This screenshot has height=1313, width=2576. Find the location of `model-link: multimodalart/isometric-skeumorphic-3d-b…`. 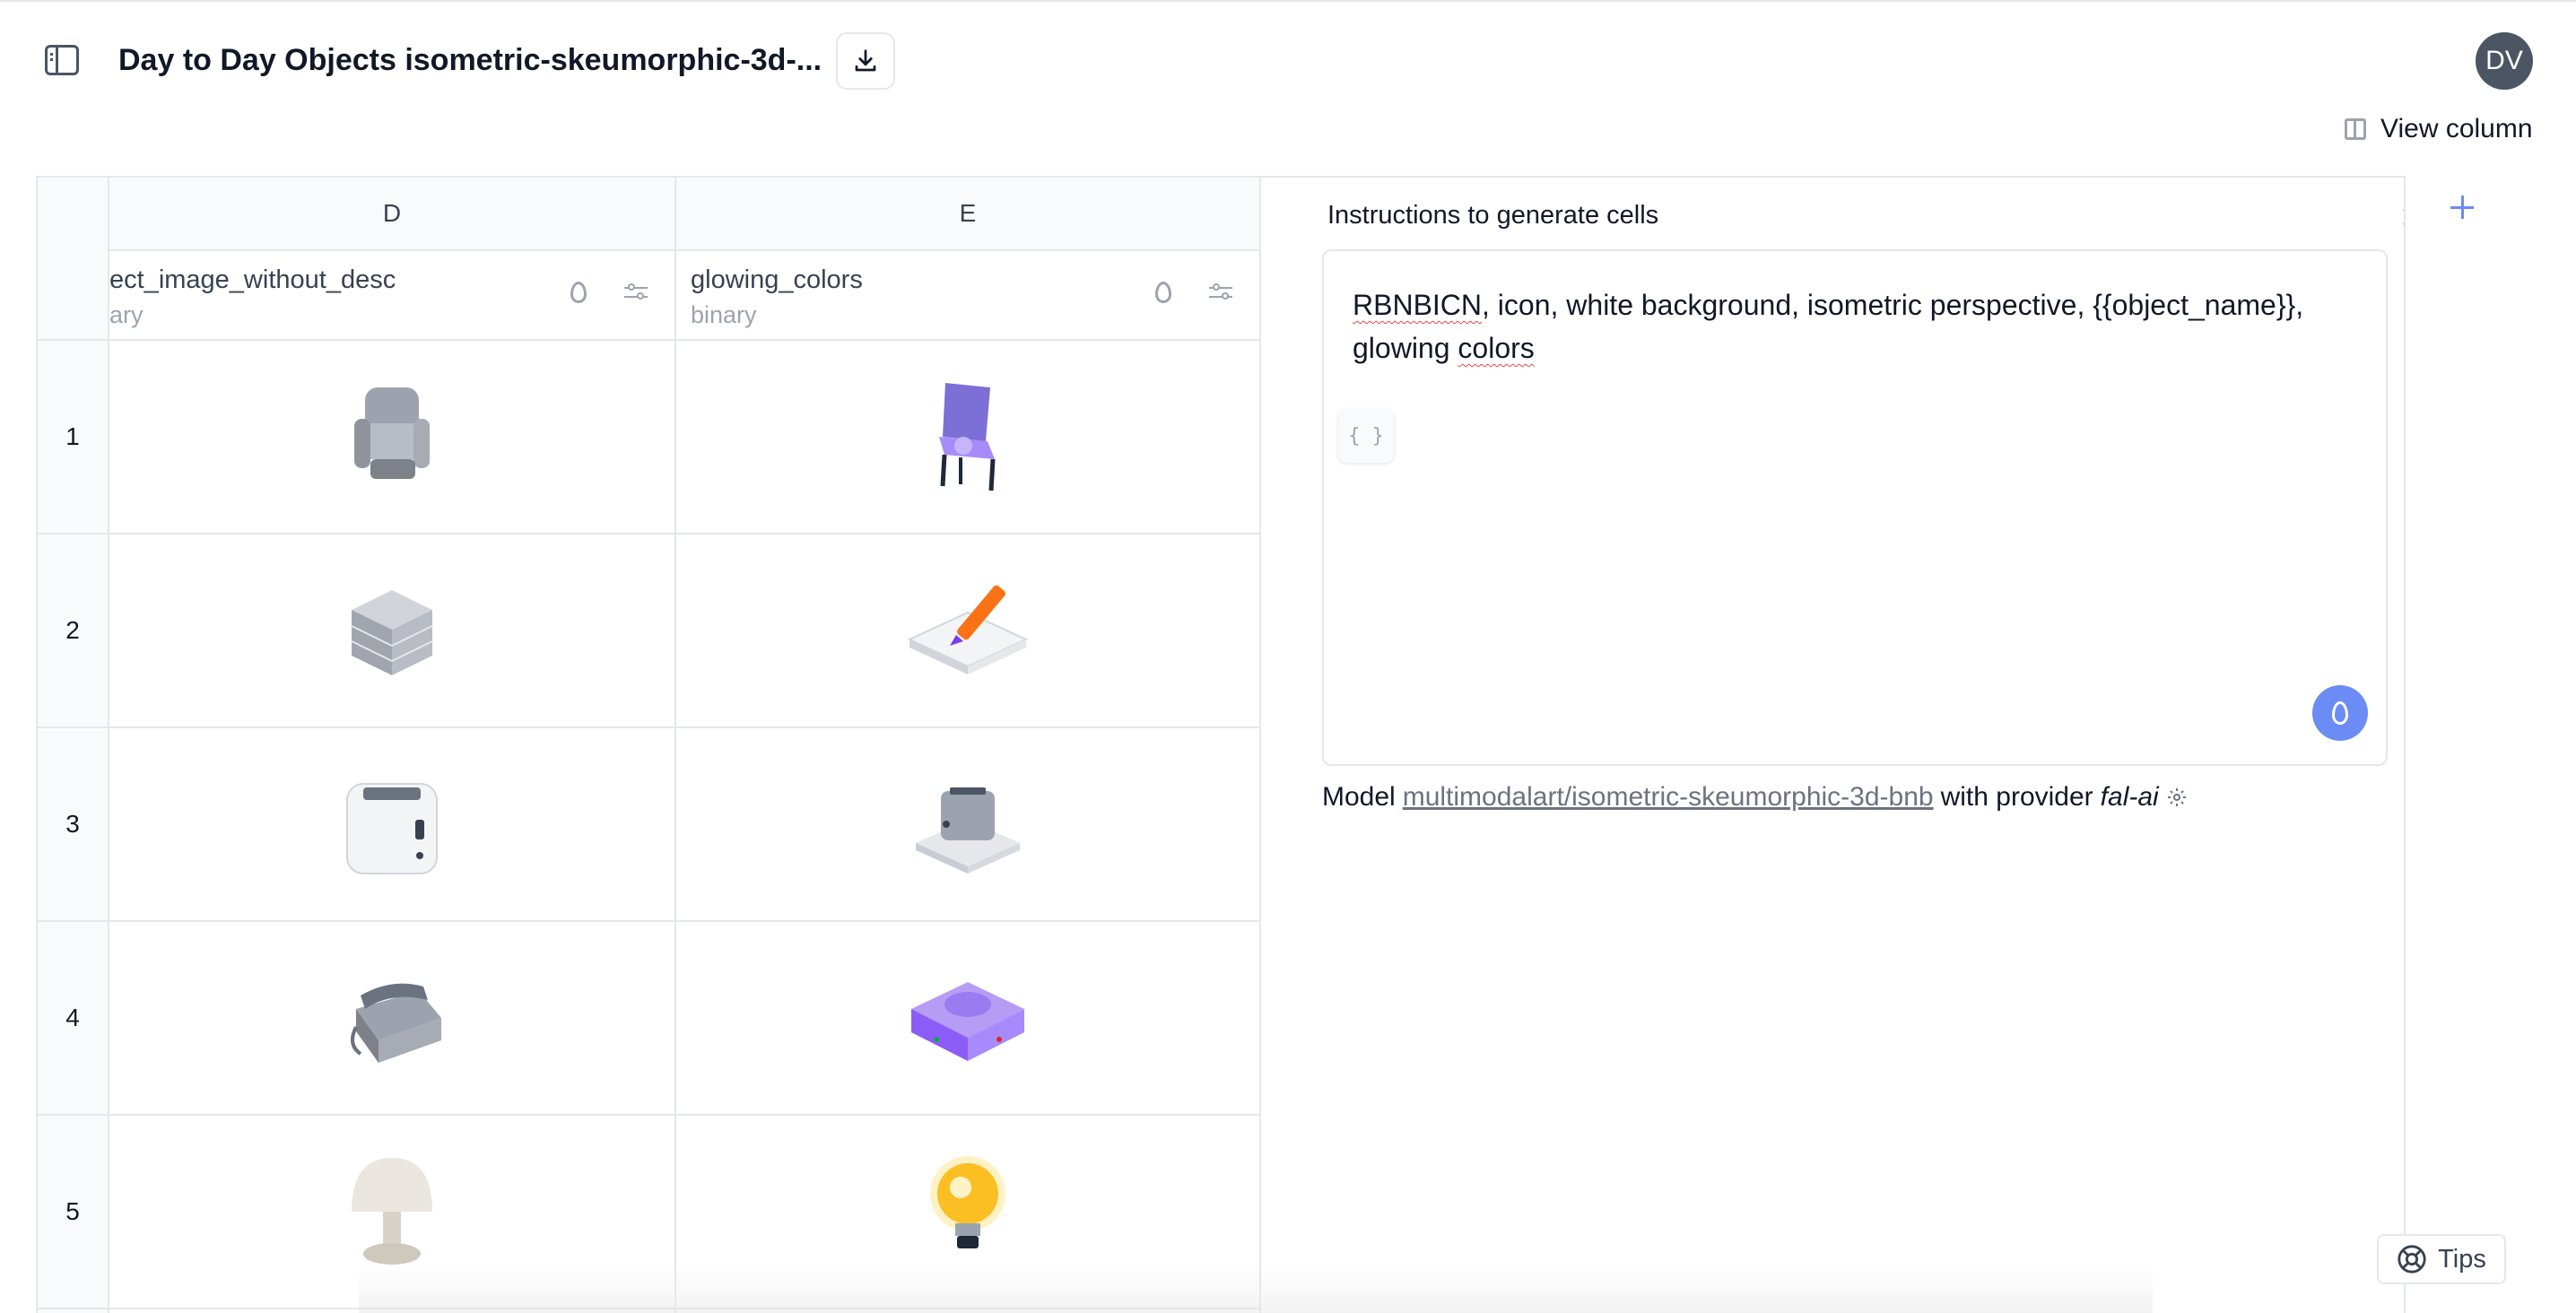

model-link: multimodalart/isometric-skeumorphic-3d-b… is located at coordinates (1668, 797).